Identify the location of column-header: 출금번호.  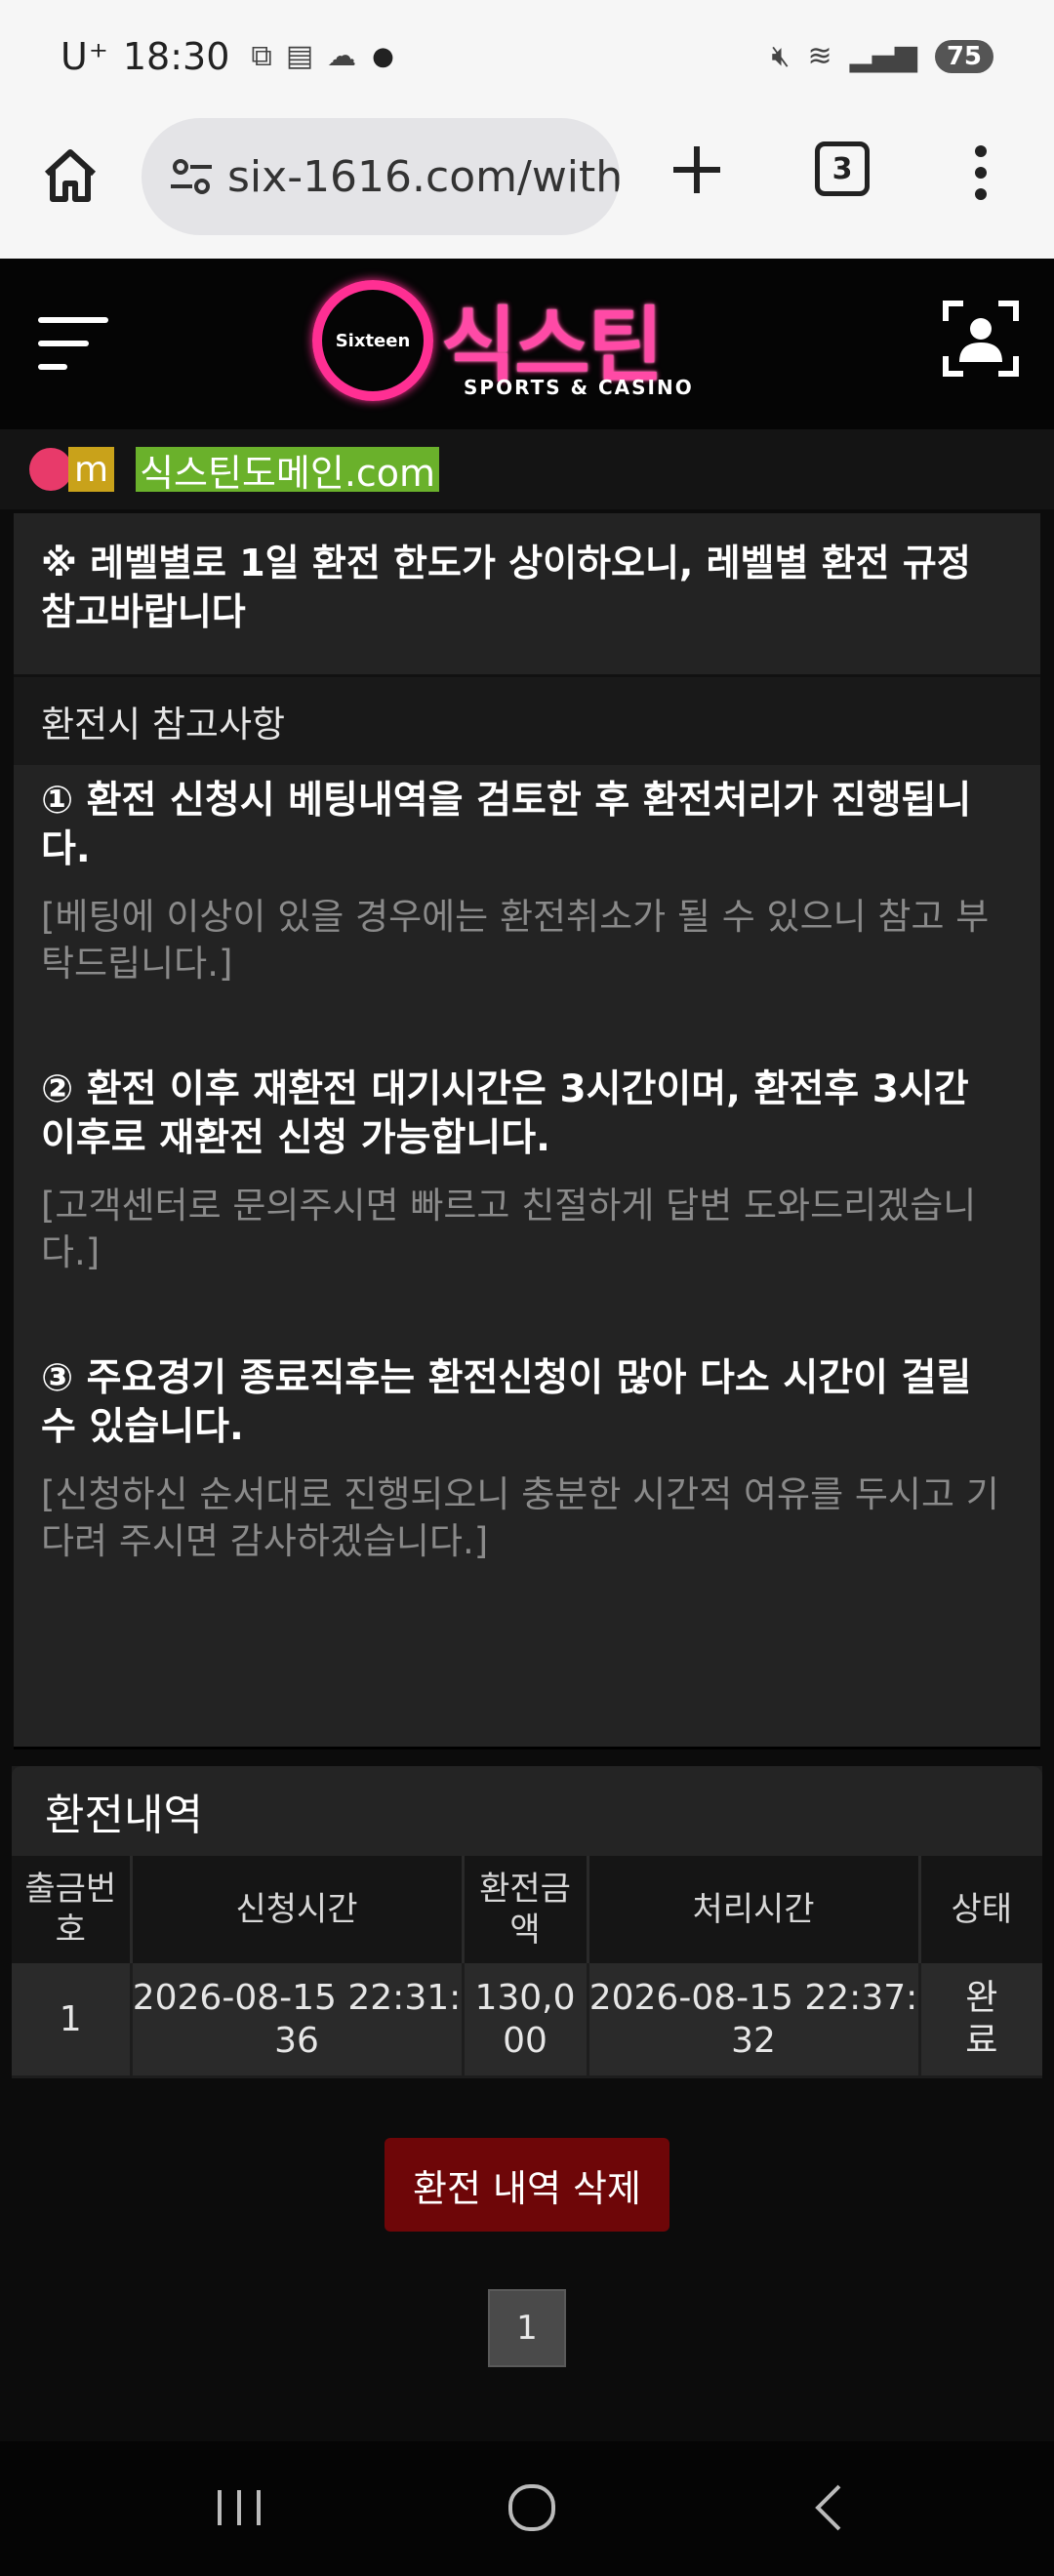
(72, 1909).